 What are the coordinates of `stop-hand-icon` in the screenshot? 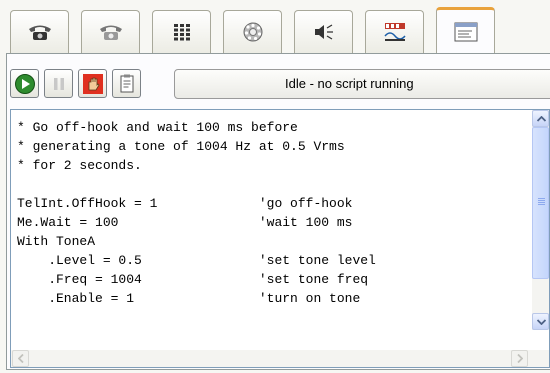 It's located at (93, 84).